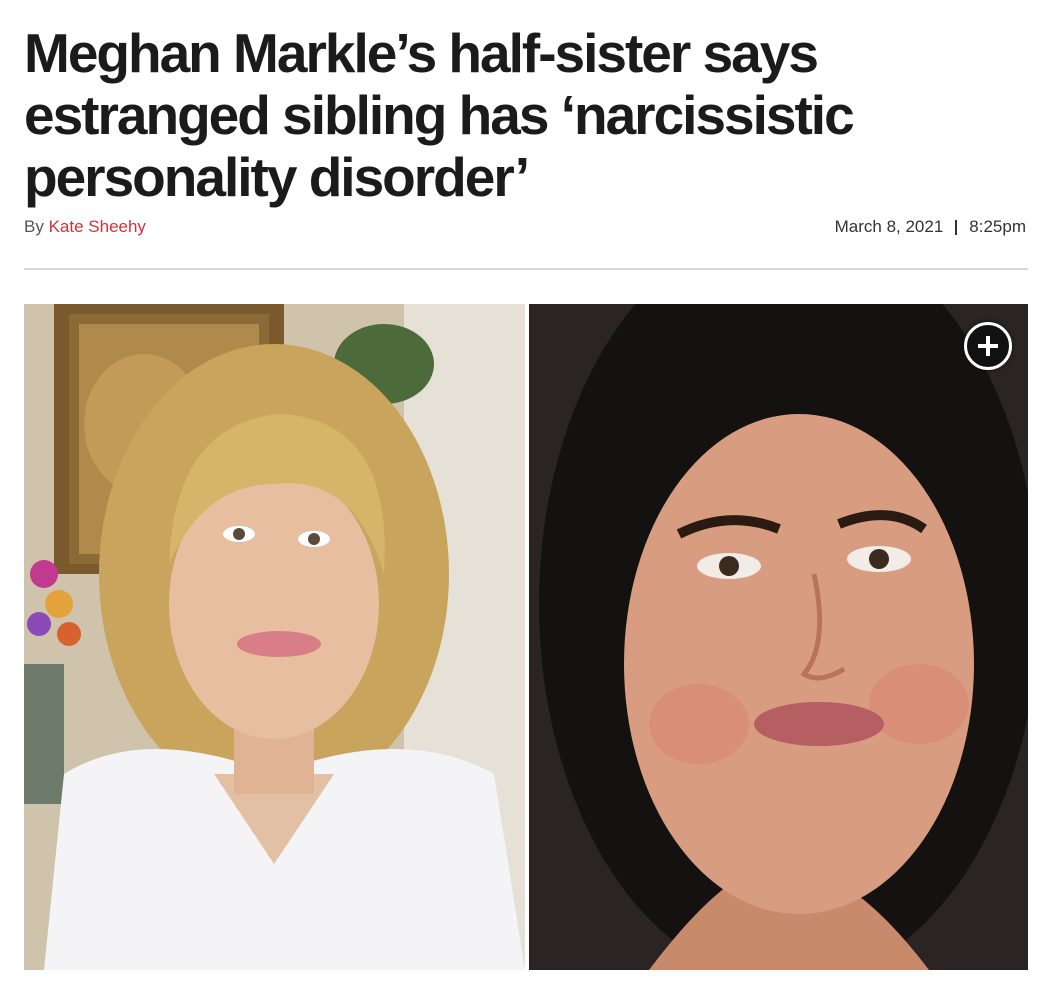 This screenshot has width=1050, height=993. I want to click on byline: By Kate Sheehy, so click(85, 227).